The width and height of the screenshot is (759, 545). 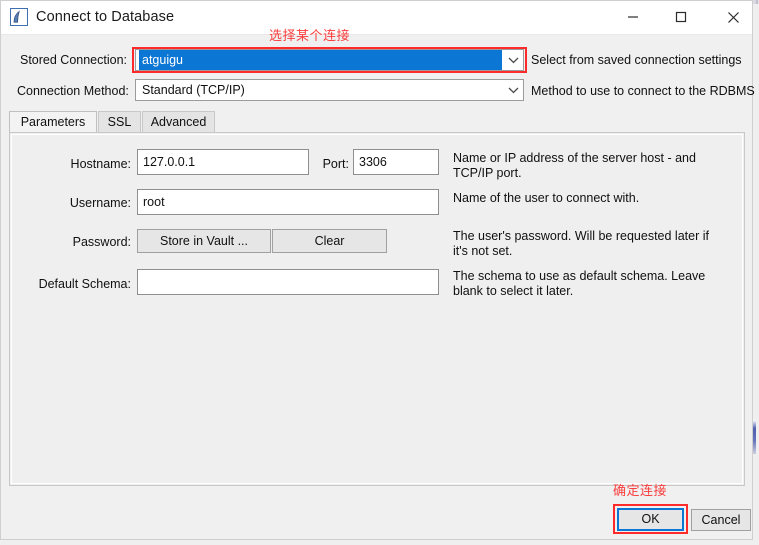 I want to click on connection-method-value: Standard (TCP/IP), so click(x=193, y=90).